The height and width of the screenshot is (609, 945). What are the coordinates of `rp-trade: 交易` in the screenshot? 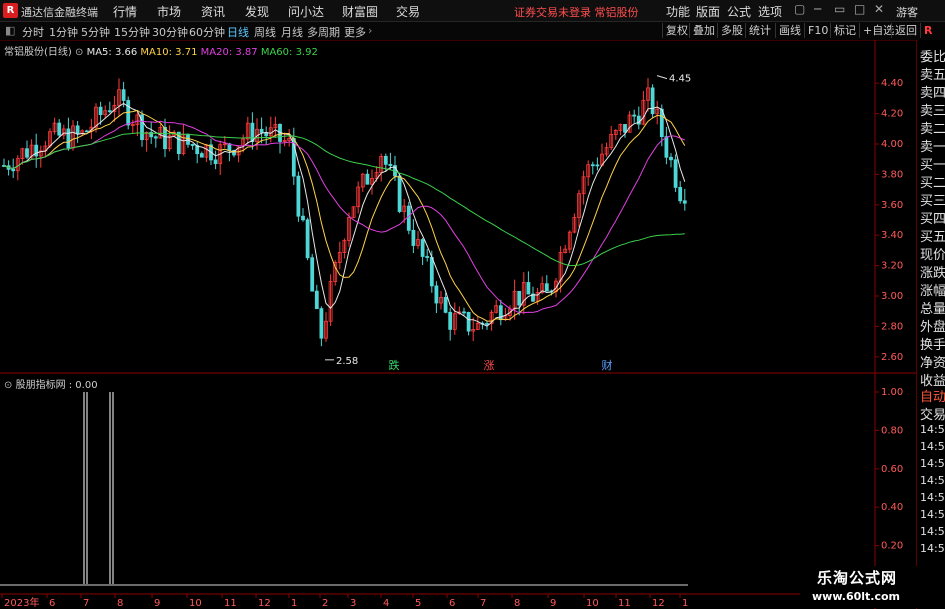 It's located at (932, 413).